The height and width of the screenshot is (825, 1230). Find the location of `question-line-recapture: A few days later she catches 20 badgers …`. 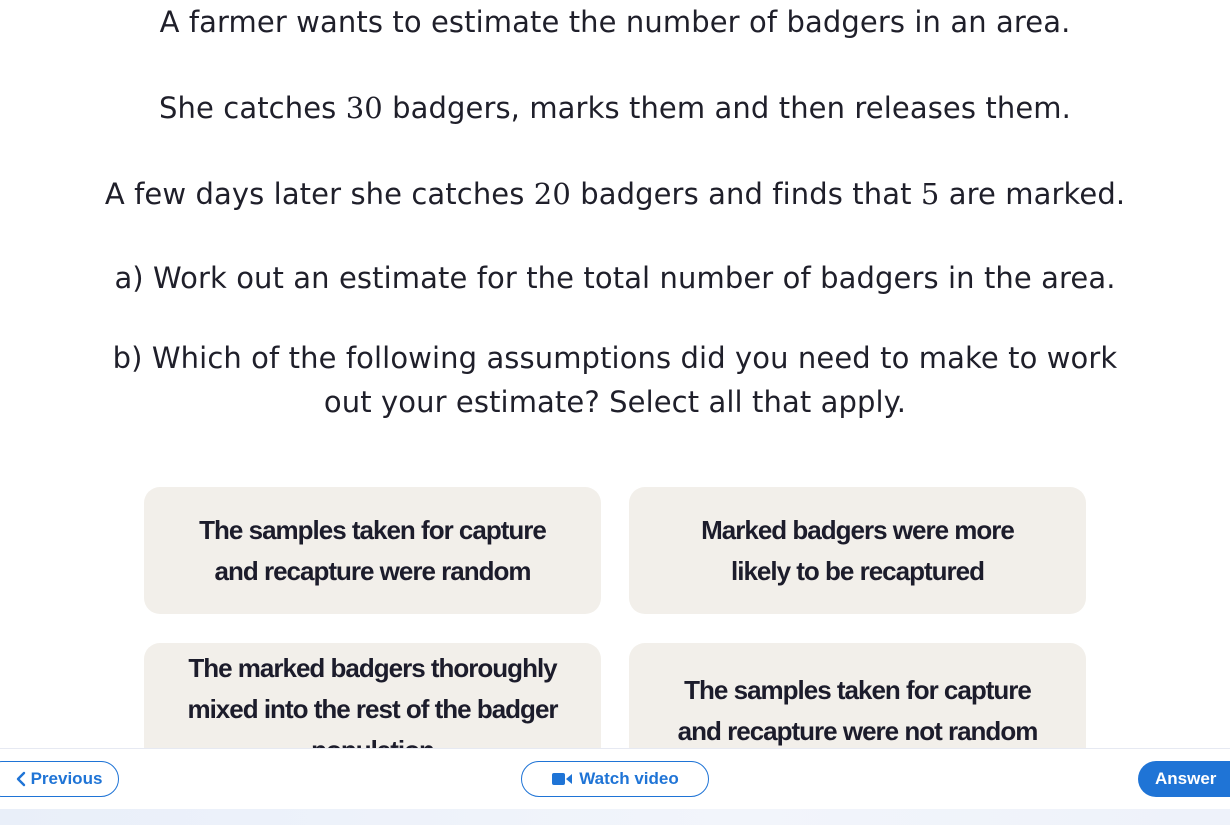

question-line-recapture: A few days later she catches 20 badgers … is located at coordinates (615, 194).